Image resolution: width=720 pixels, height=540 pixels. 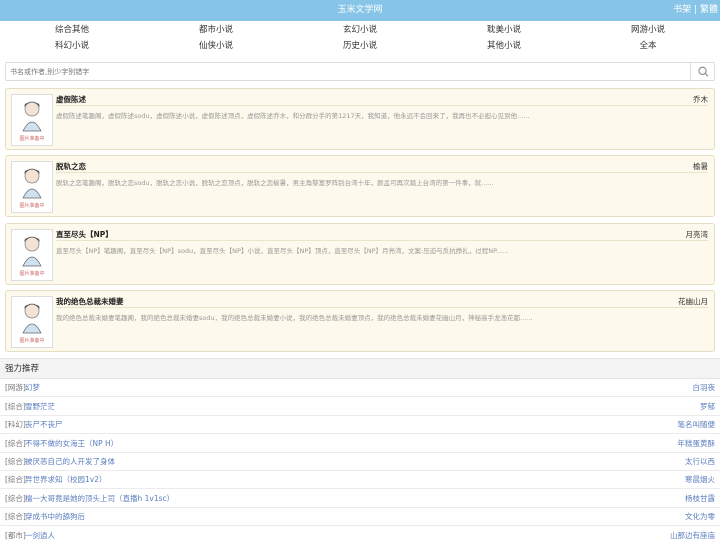 What do you see at coordinates (40, 533) in the screenshot?
I see `list-item-title: 一剑逍人` at bounding box center [40, 533].